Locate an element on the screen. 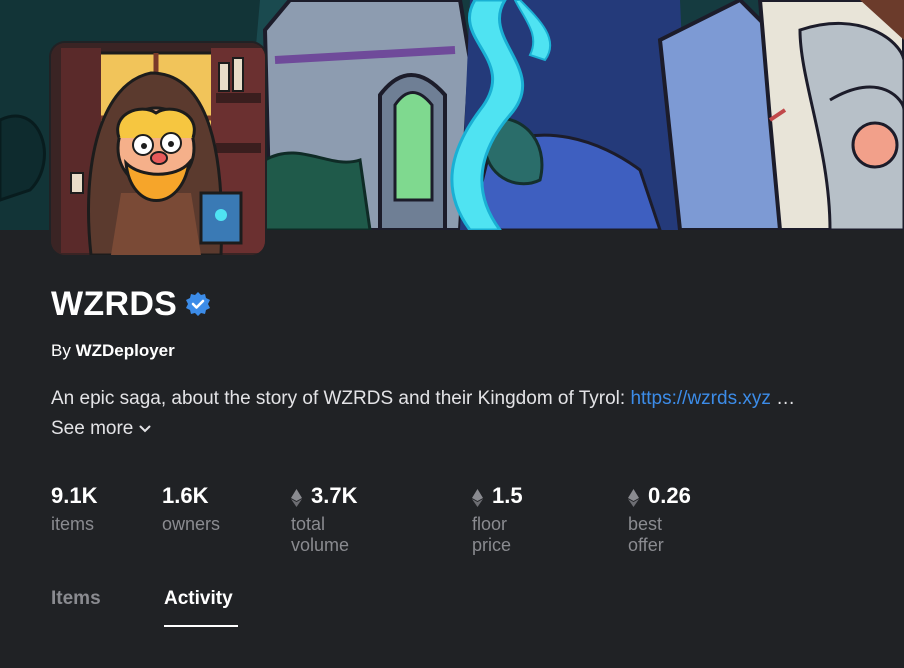 This screenshot has height=668, width=904. stat-value: 1.5 is located at coordinates (507, 495).